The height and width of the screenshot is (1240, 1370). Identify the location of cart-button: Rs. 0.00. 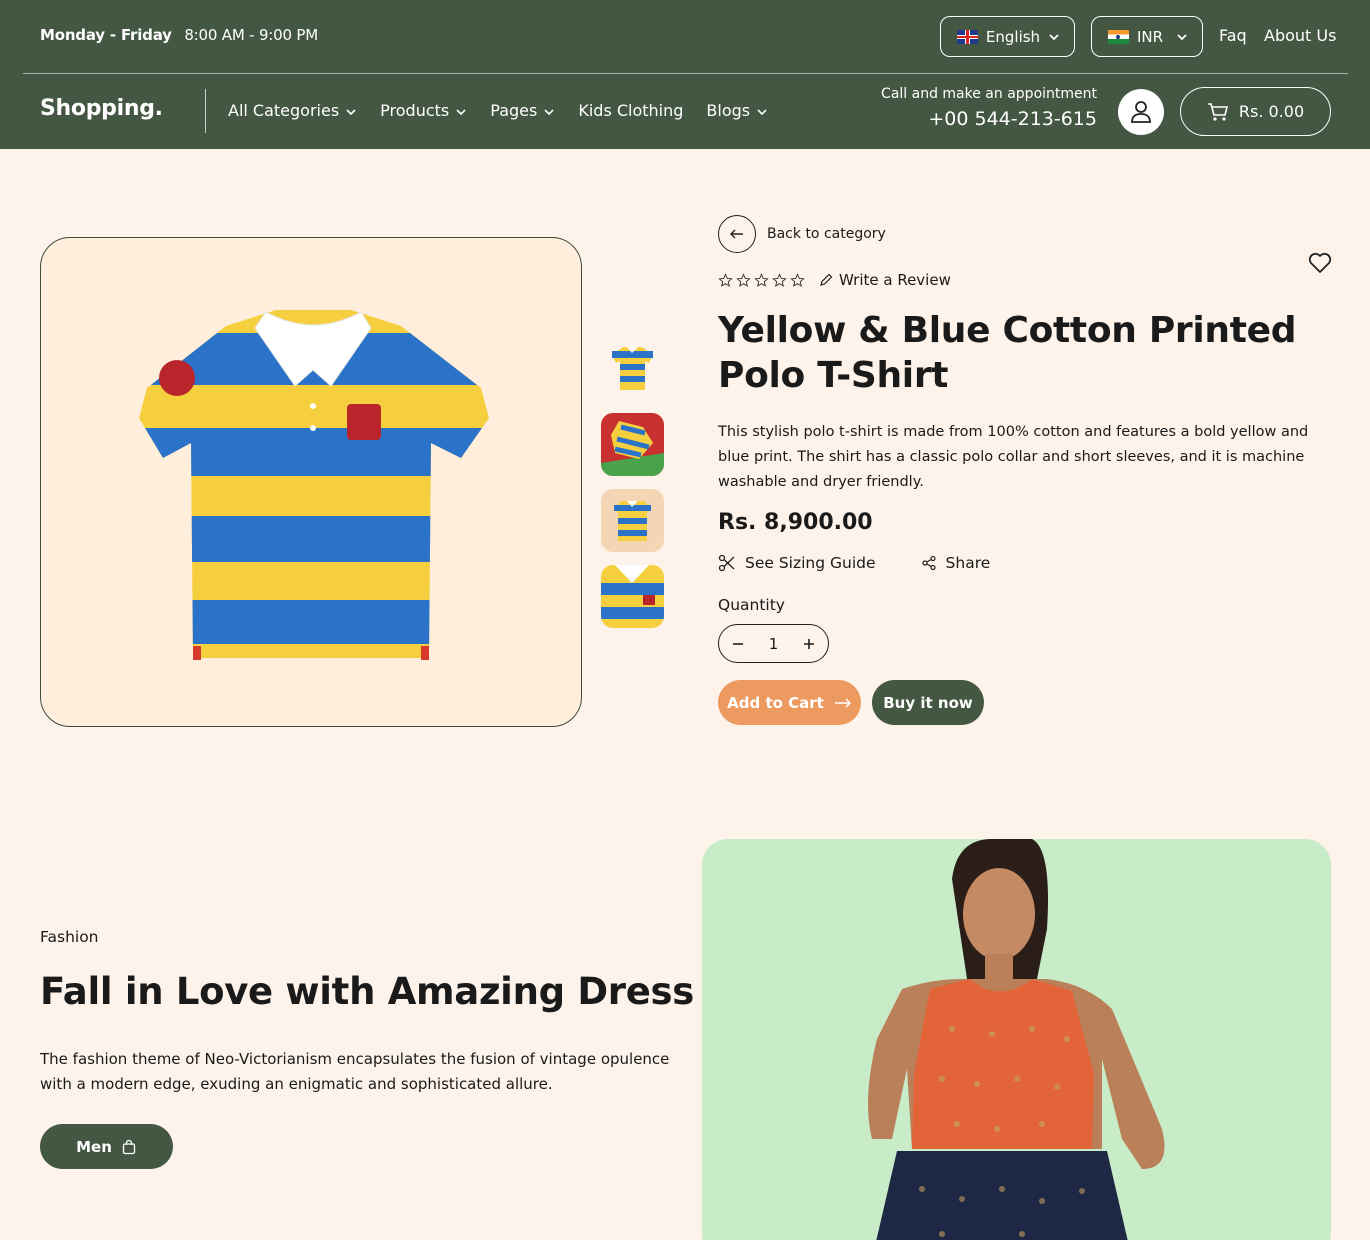
(1255, 111).